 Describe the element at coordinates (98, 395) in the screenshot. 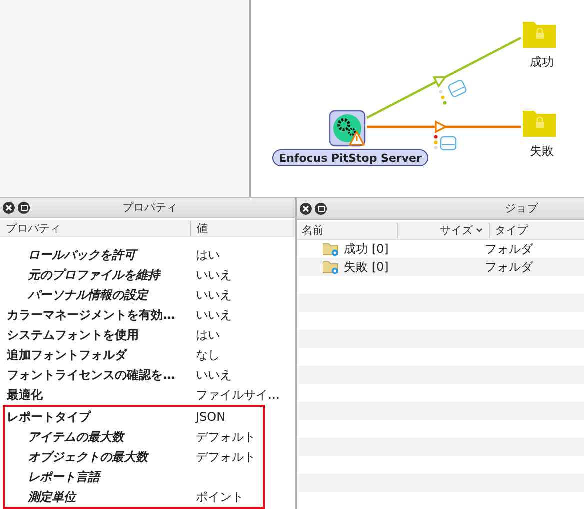

I see `property-name: 最適化` at that location.